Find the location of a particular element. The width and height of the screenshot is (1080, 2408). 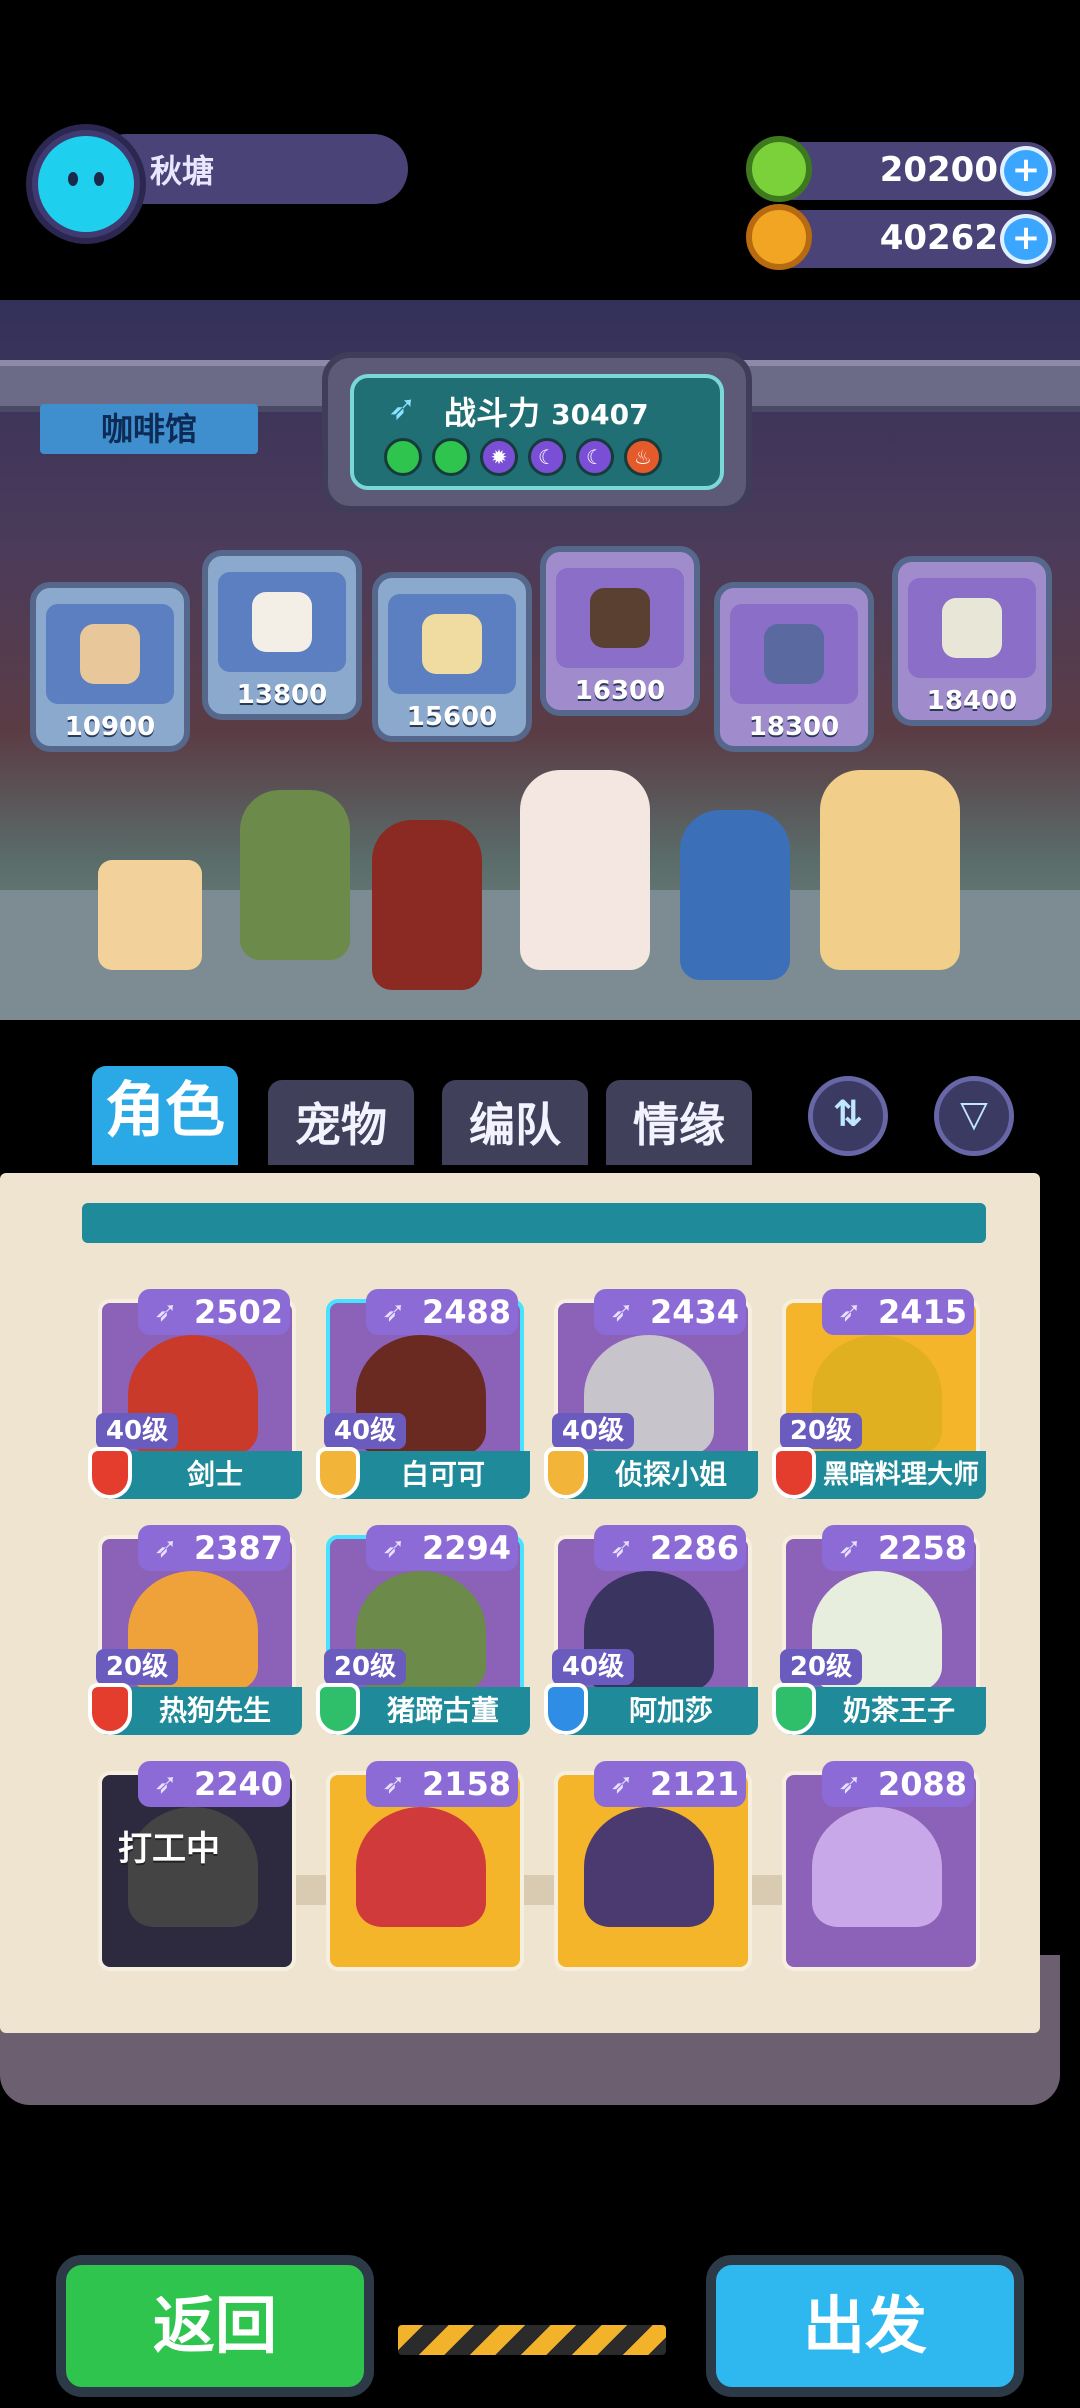

currency-value: 40262 is located at coordinates (938, 238).